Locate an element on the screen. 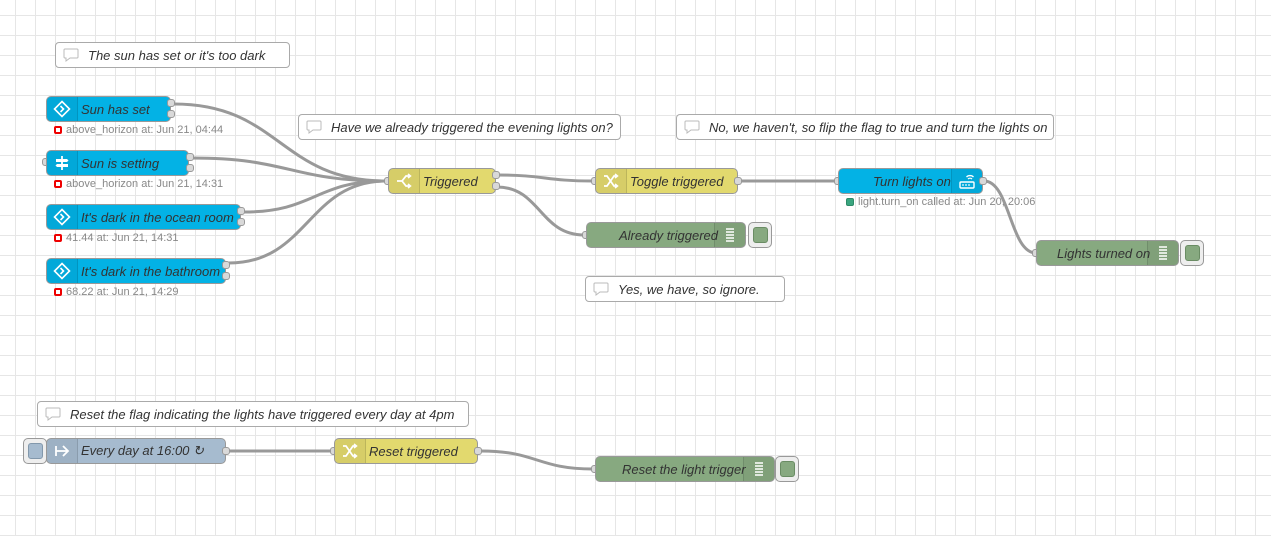 This screenshot has width=1271, height=536. node-label: Reset the light trigger is located at coordinates (684, 469).